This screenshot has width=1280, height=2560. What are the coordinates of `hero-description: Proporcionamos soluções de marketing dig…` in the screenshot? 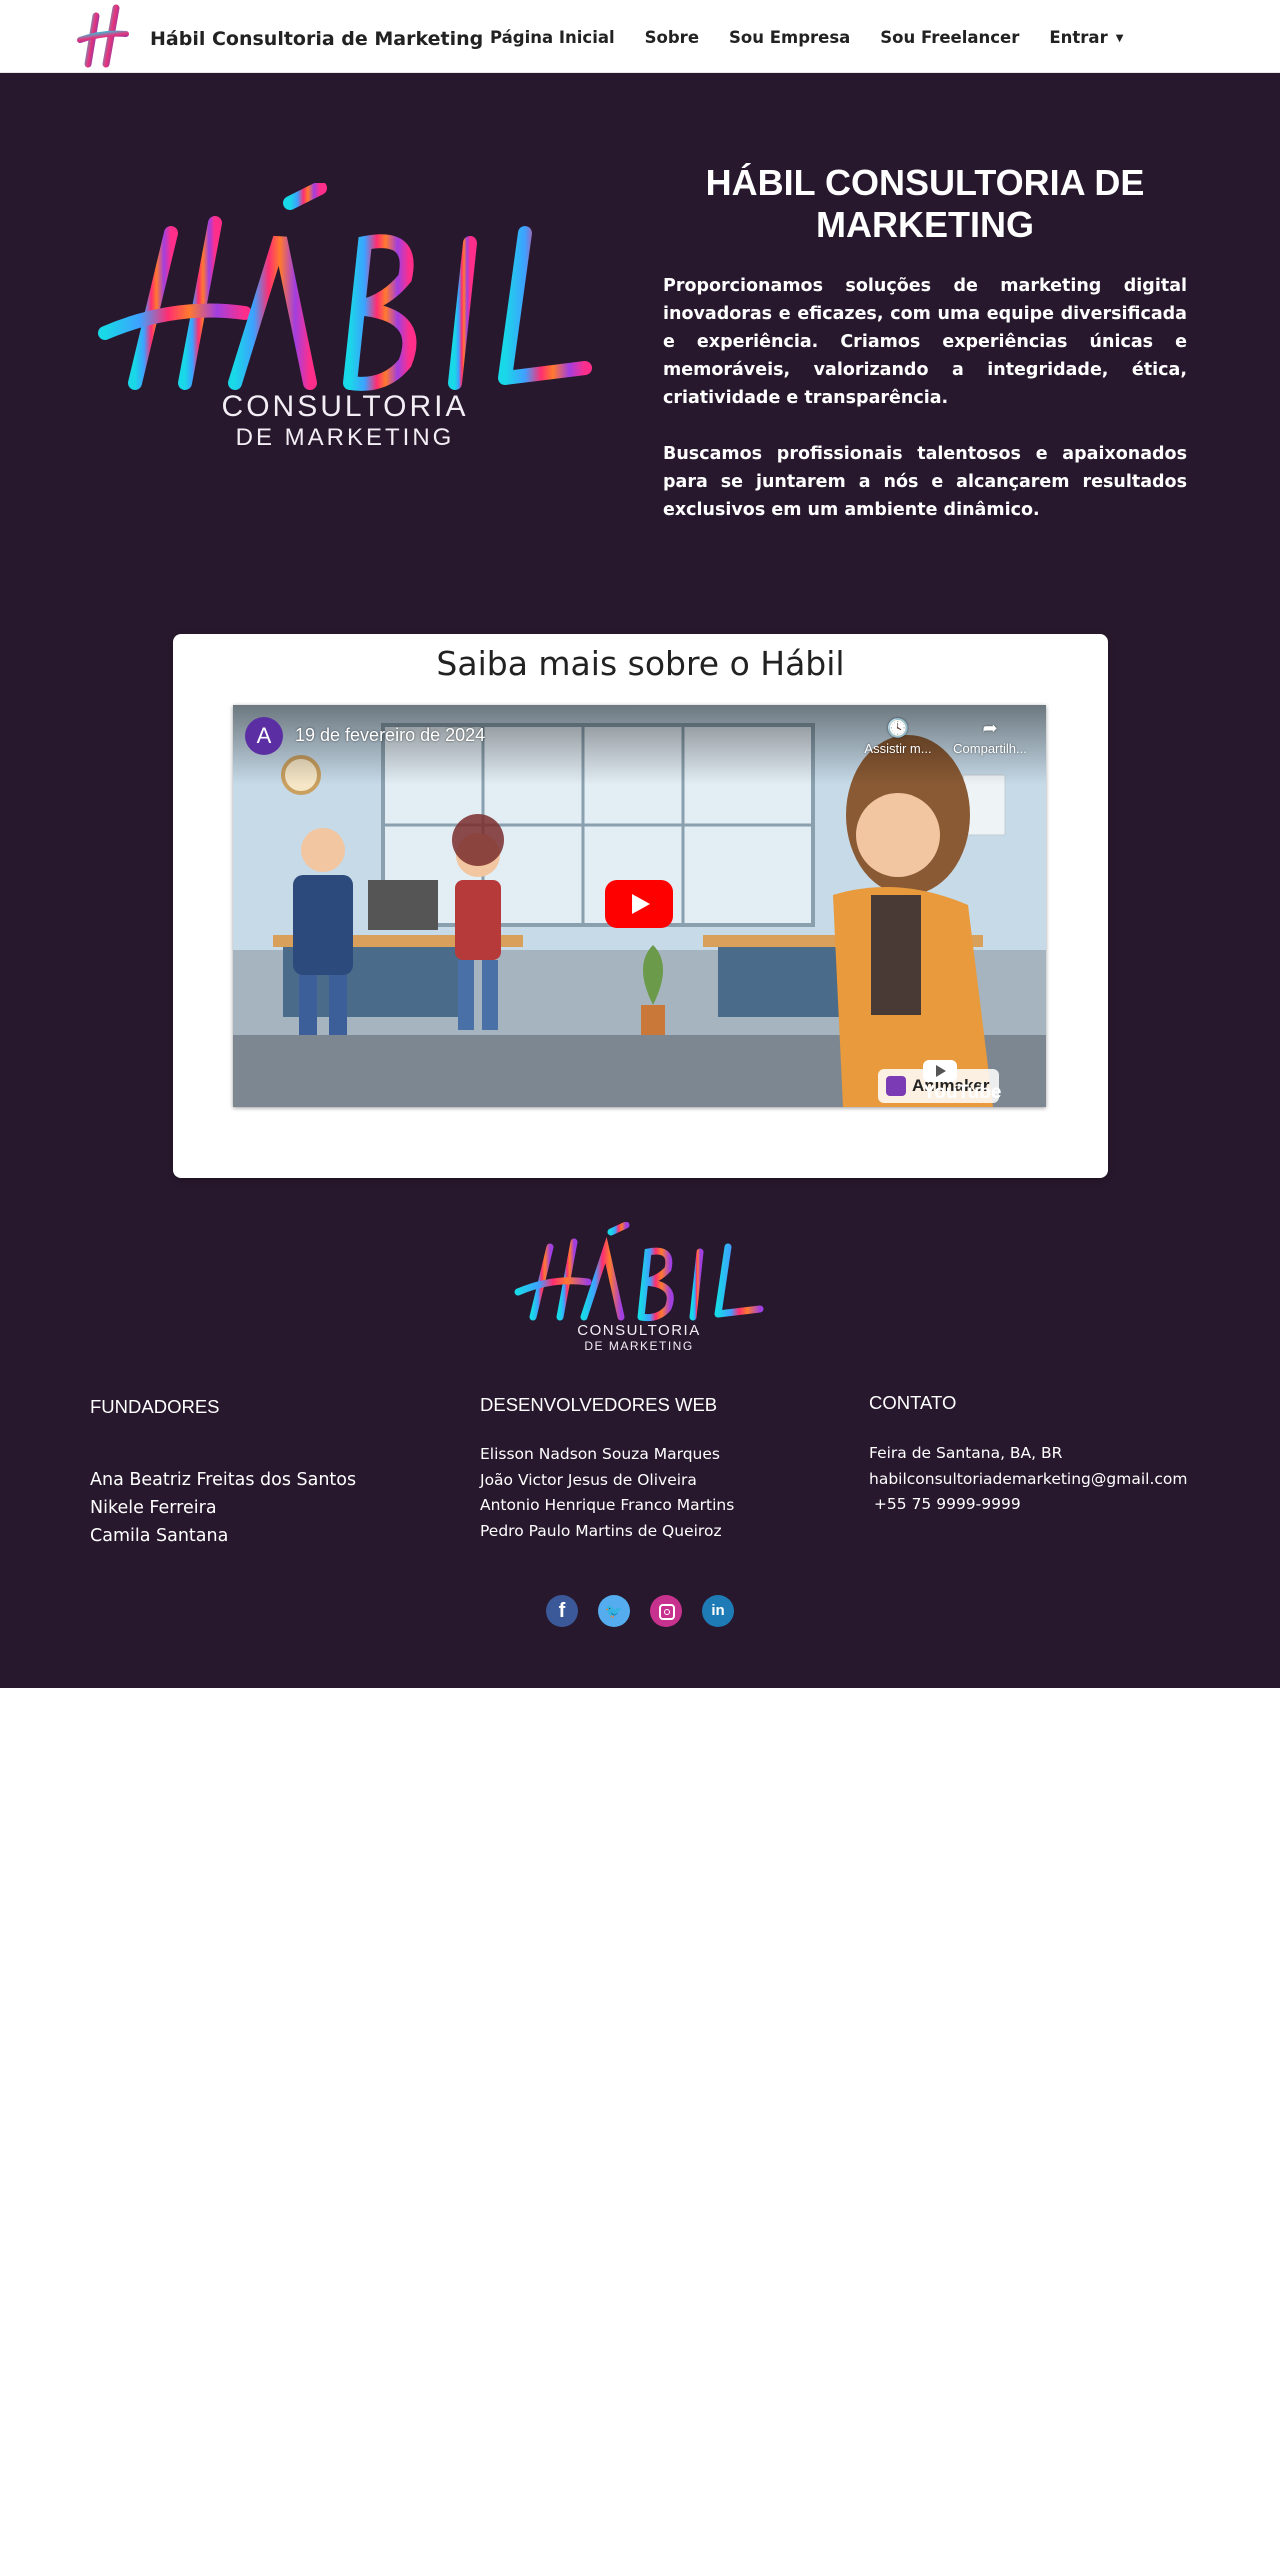 It's located at (925, 398).